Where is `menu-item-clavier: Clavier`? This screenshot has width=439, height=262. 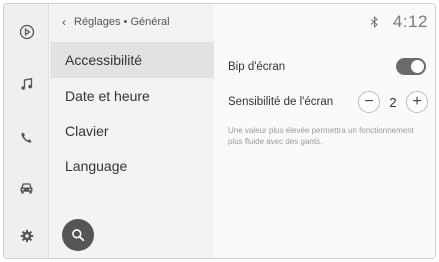 menu-item-clavier: Clavier is located at coordinates (132, 131).